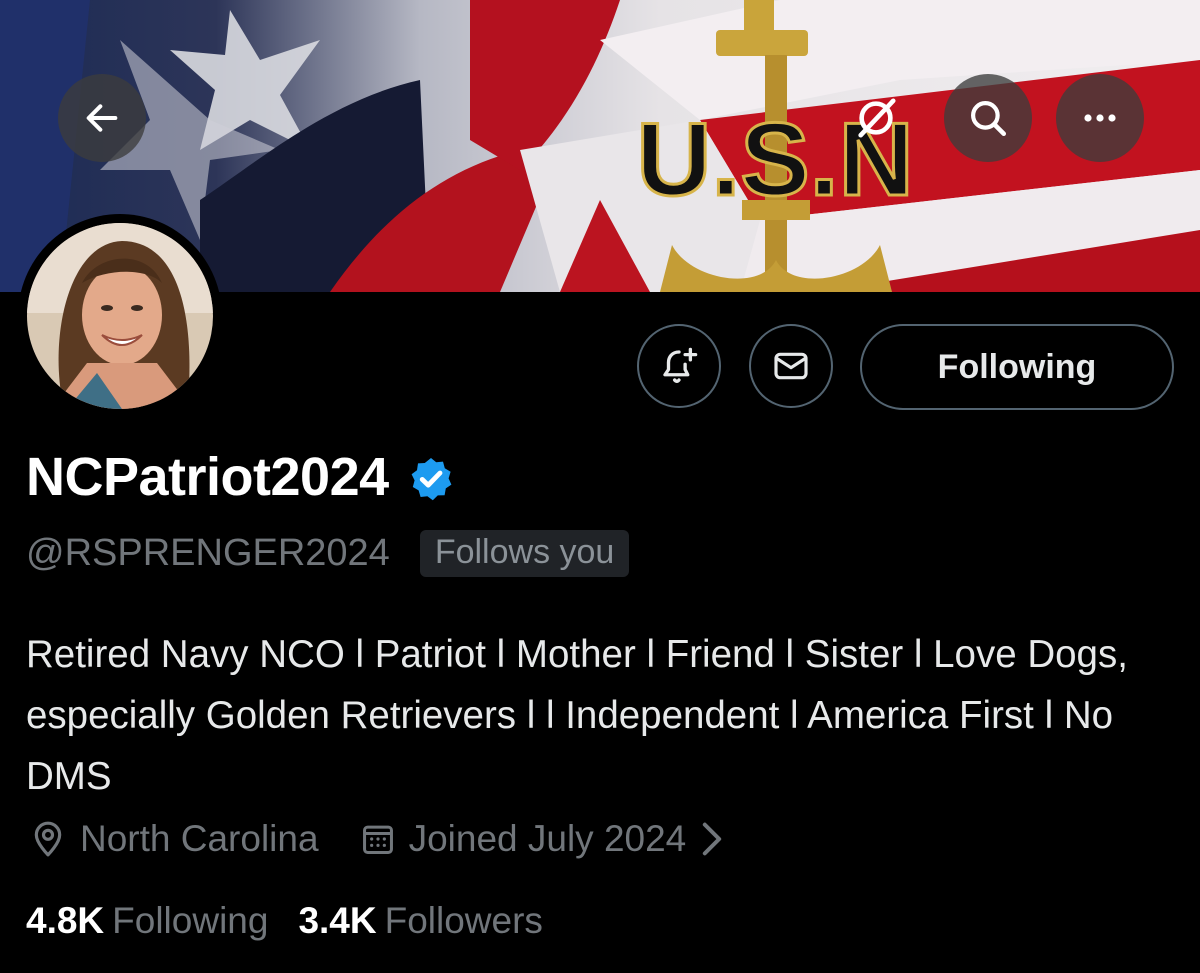 This screenshot has height=973, width=1200. I want to click on back-button, so click(102, 118).